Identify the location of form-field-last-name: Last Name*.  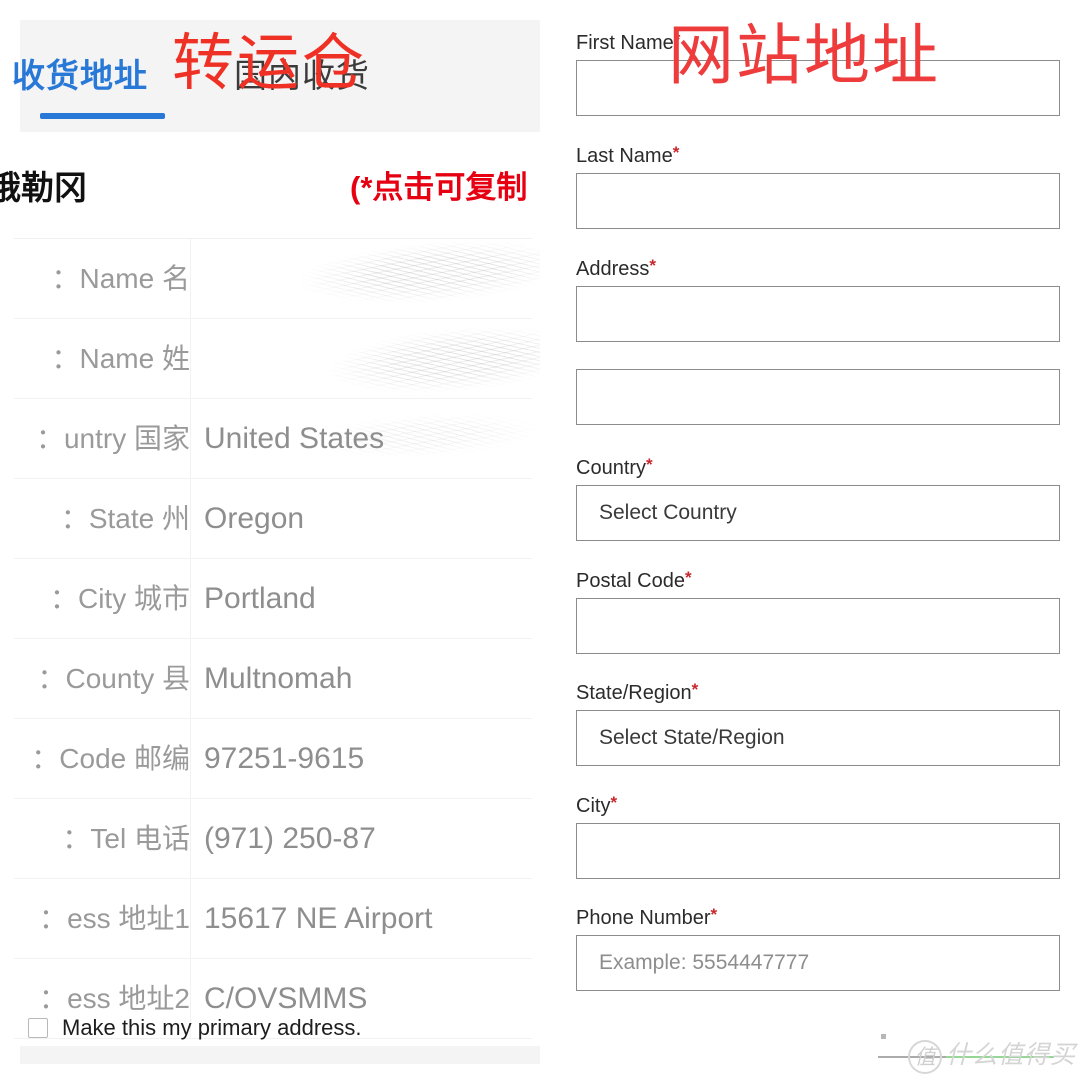
(818, 186).